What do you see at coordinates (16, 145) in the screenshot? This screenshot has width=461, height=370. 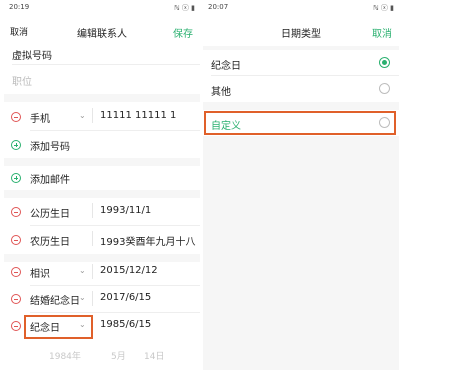 I see `add-phone-icon` at bounding box center [16, 145].